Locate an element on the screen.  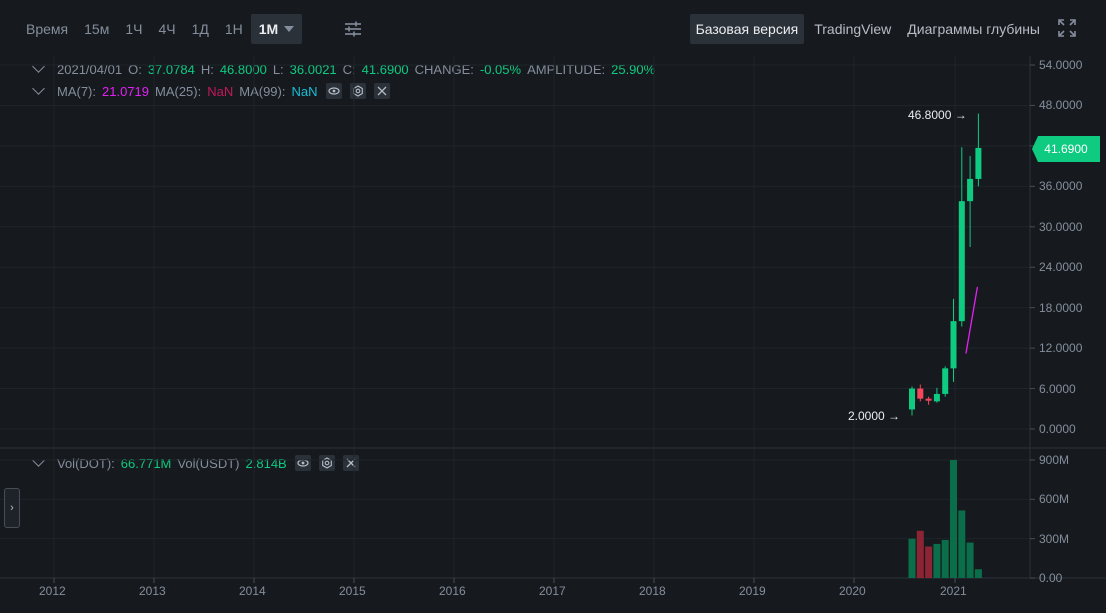
ma-legend: MA(7): 21.0719 MA(25): NaN MA(99): NaN is located at coordinates (211, 90).